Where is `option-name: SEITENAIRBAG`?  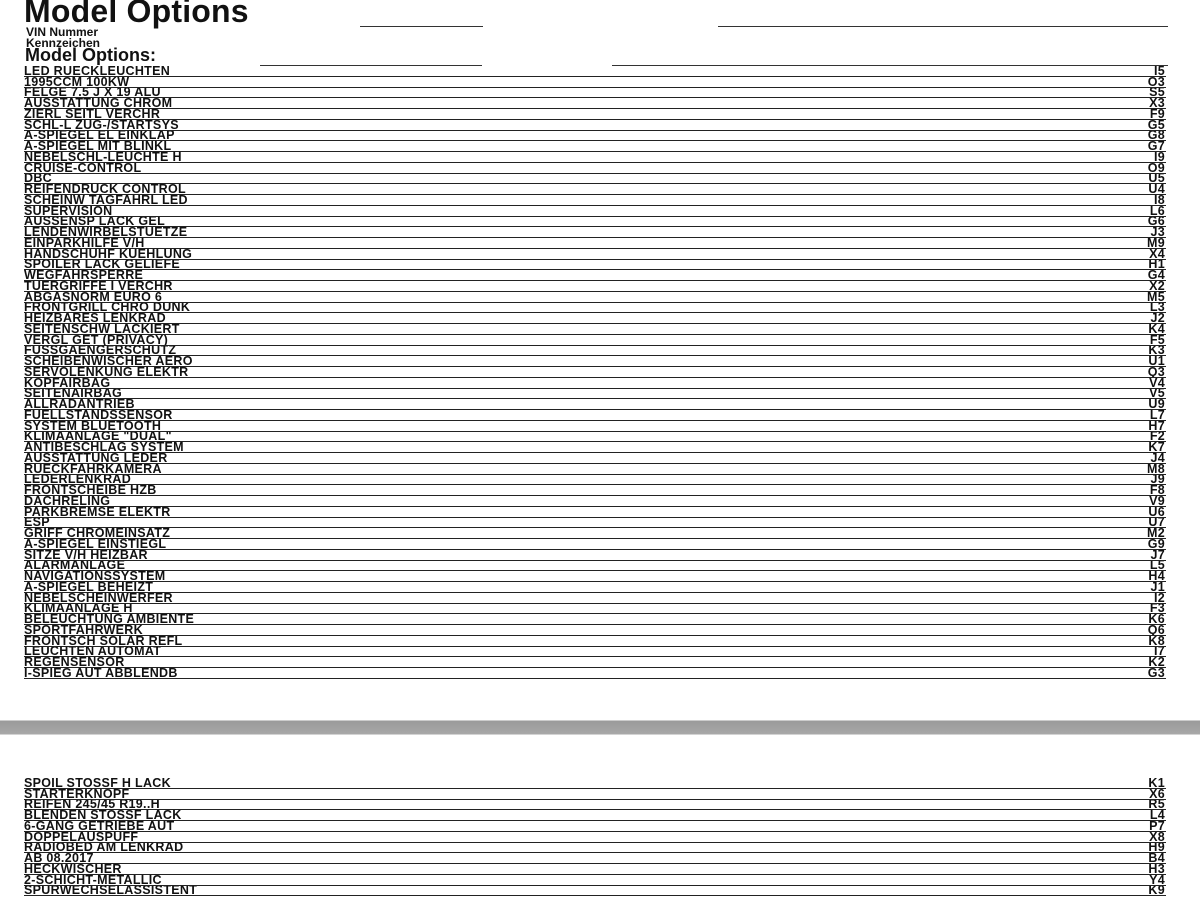
option-name: SEITENAIRBAG is located at coordinates (73, 394).